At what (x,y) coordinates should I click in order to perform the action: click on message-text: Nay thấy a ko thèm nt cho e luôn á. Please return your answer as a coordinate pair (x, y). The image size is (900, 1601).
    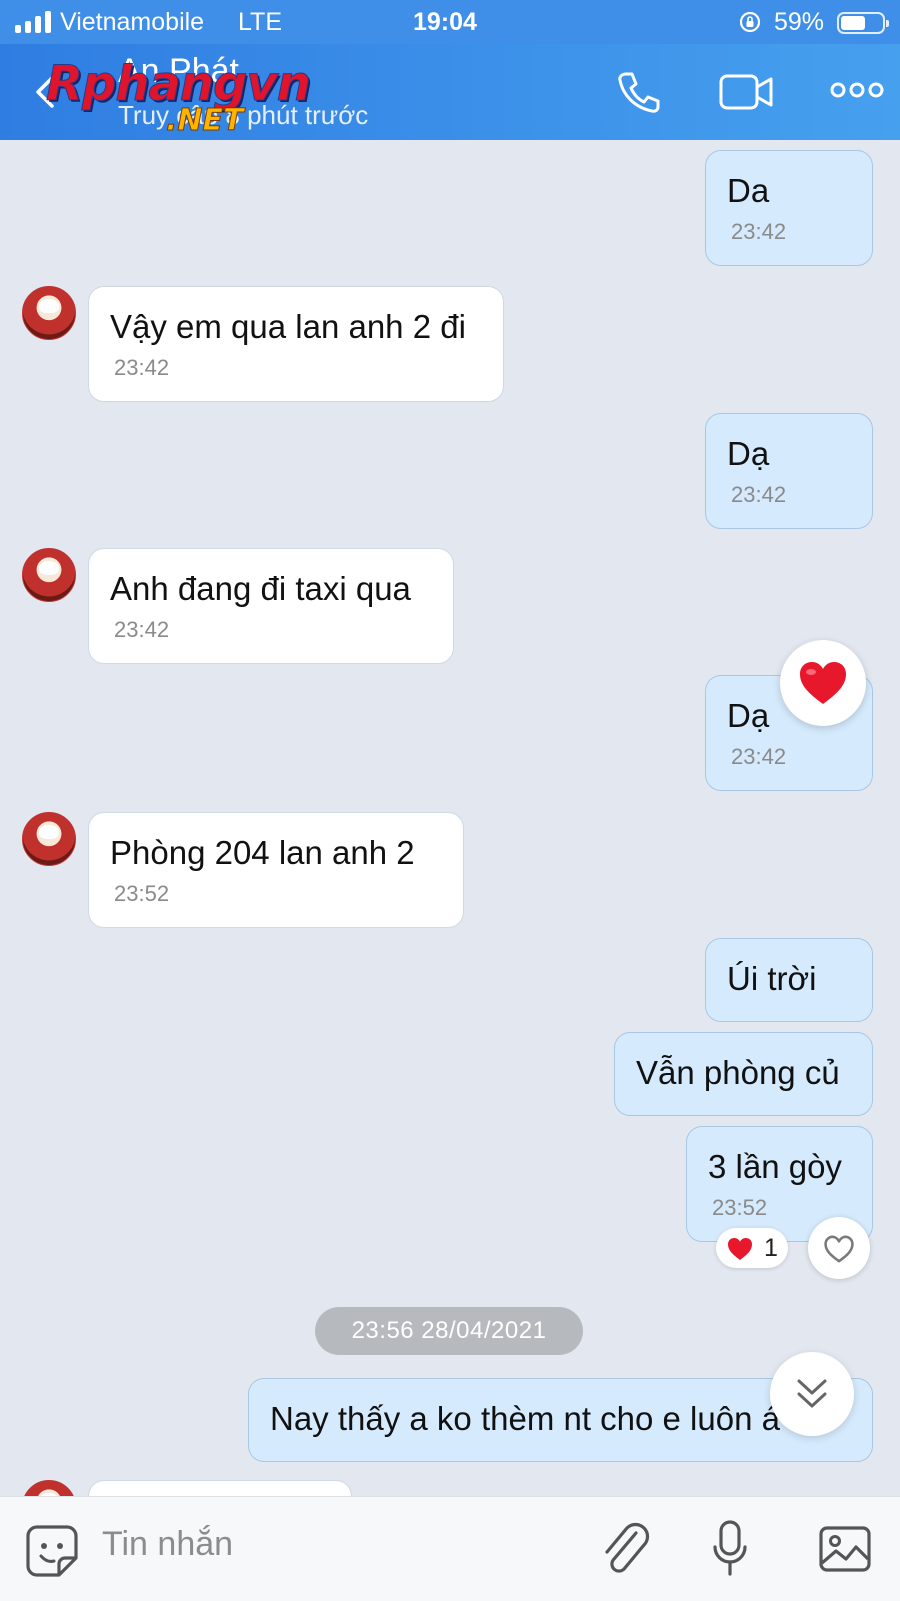
    Looking at the image, I should click on (525, 1418).